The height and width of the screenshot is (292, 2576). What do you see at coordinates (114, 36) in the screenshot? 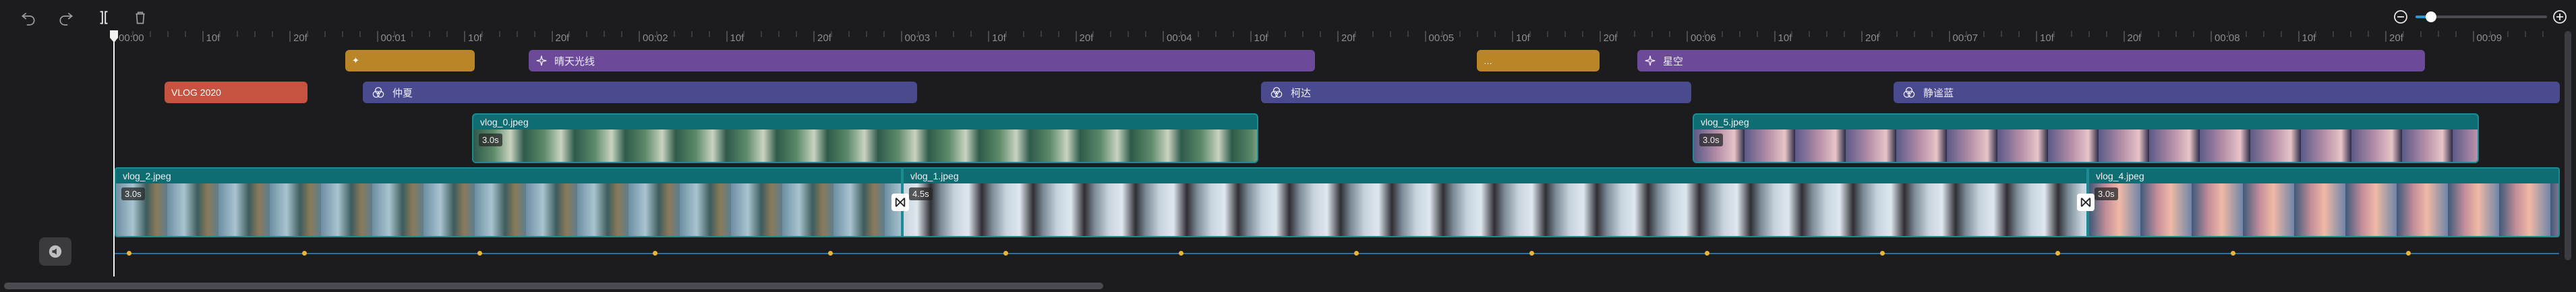
I see `playhead-handle` at bounding box center [114, 36].